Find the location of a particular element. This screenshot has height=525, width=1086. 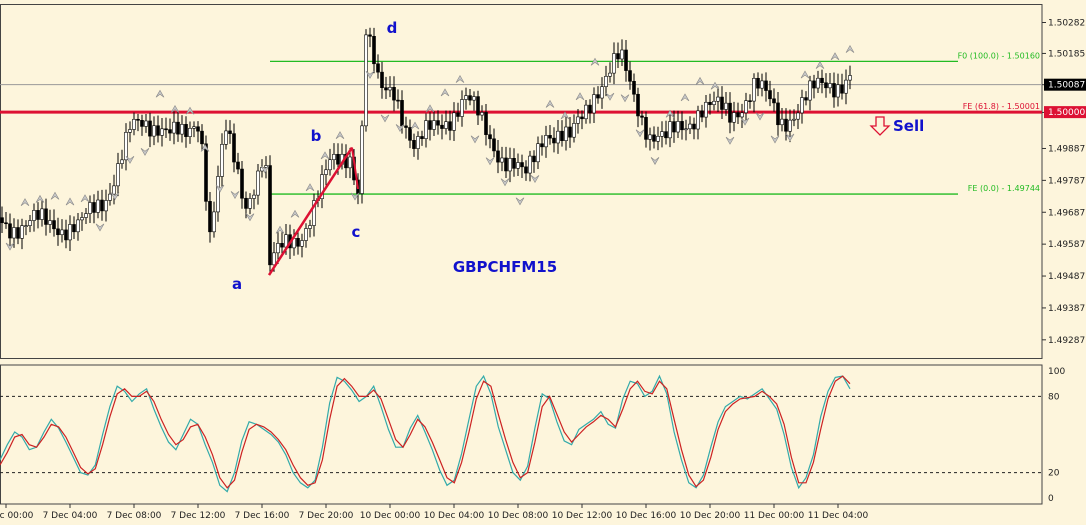

time-tick-label: 10 Dec 00:00 is located at coordinates (390, 516).